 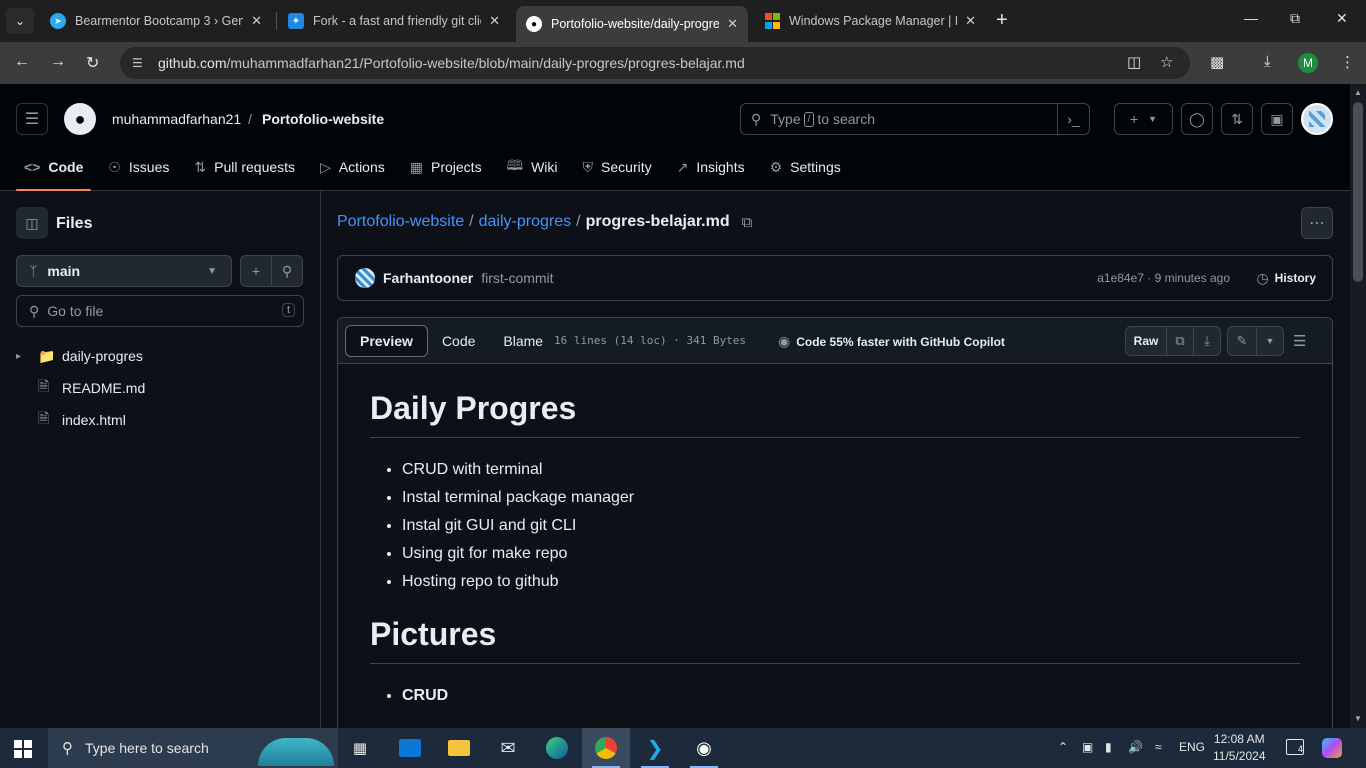 What do you see at coordinates (1143, 119) in the screenshot?
I see `create-new-button: + ▼` at bounding box center [1143, 119].